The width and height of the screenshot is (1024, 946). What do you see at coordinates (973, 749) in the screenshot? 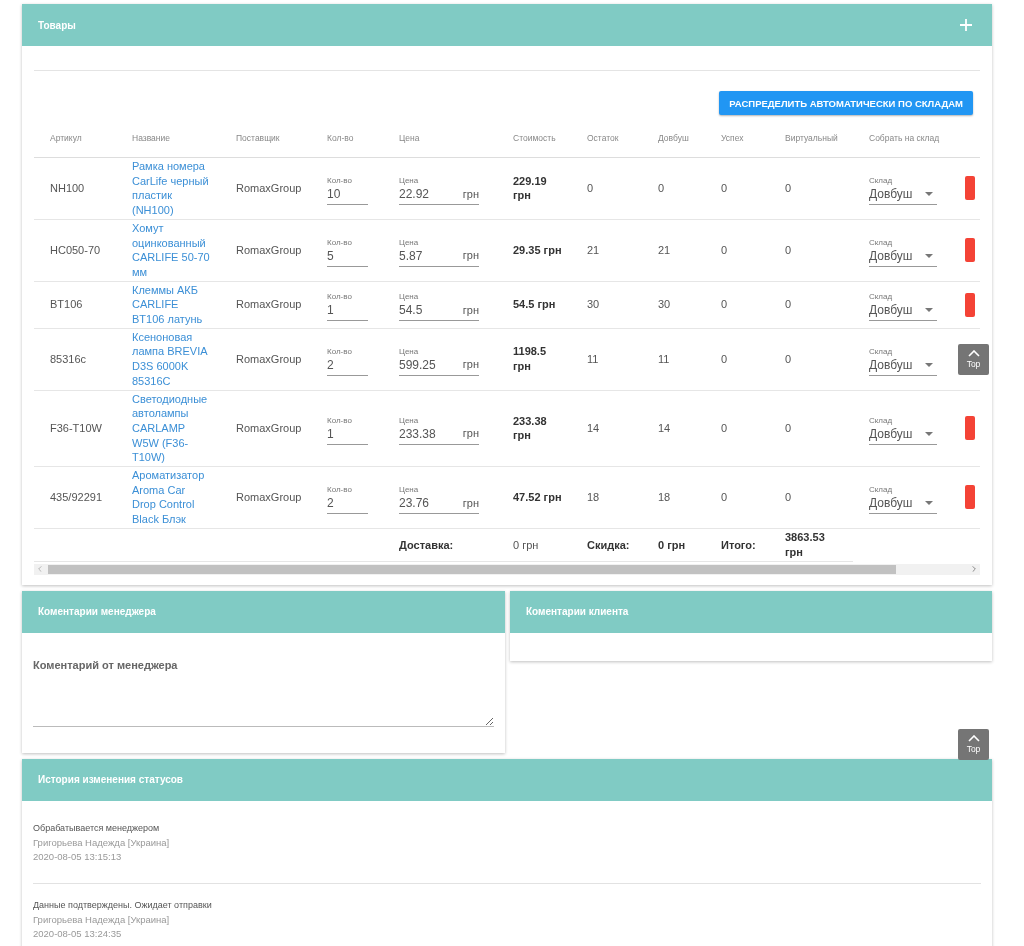
I see `top-label: Top` at bounding box center [973, 749].